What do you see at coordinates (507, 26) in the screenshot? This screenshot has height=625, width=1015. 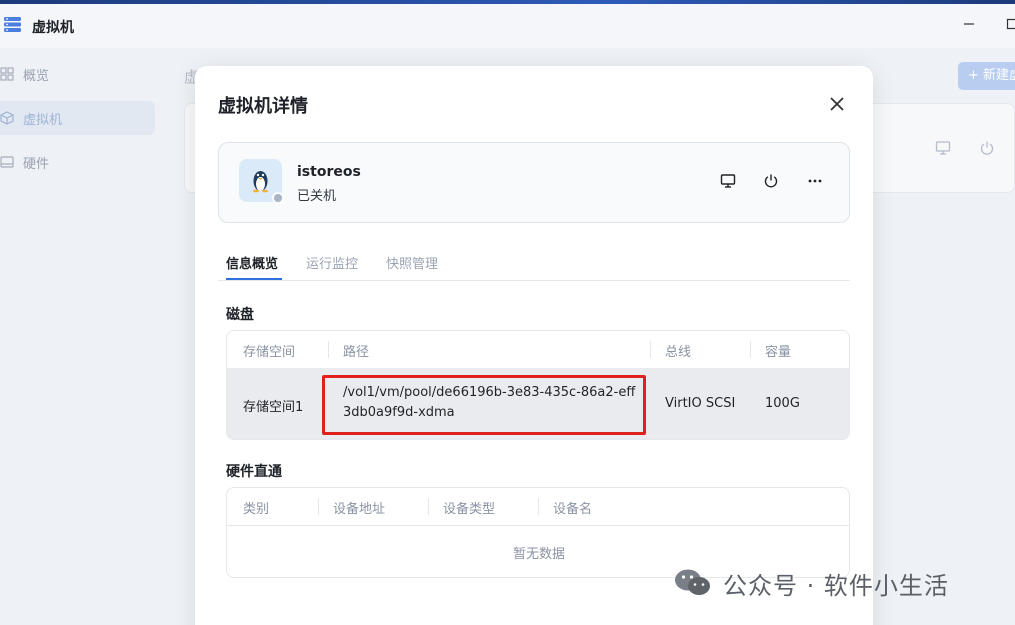 I see `title-bar: 虚拟机` at bounding box center [507, 26].